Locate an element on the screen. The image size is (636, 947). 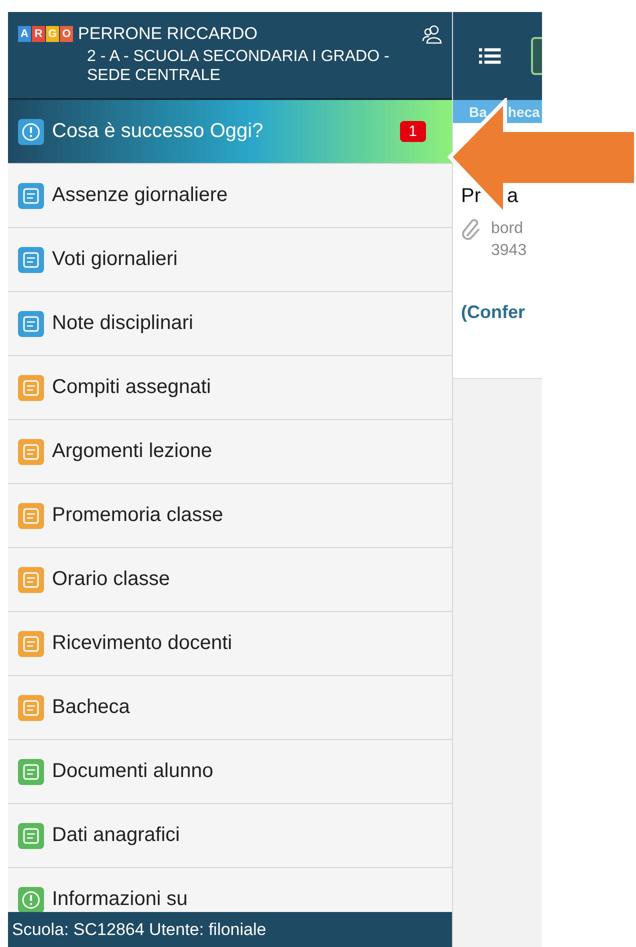
logo-letter: O is located at coordinates (66, 34).